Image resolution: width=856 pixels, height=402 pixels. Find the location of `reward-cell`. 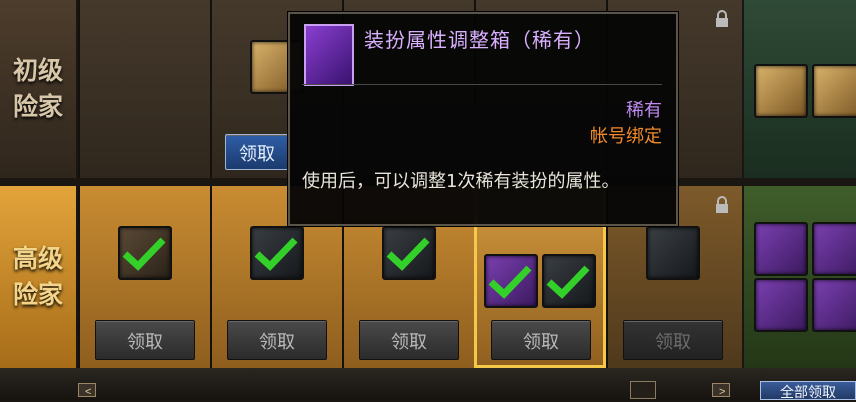

reward-cell is located at coordinates (144, 89).